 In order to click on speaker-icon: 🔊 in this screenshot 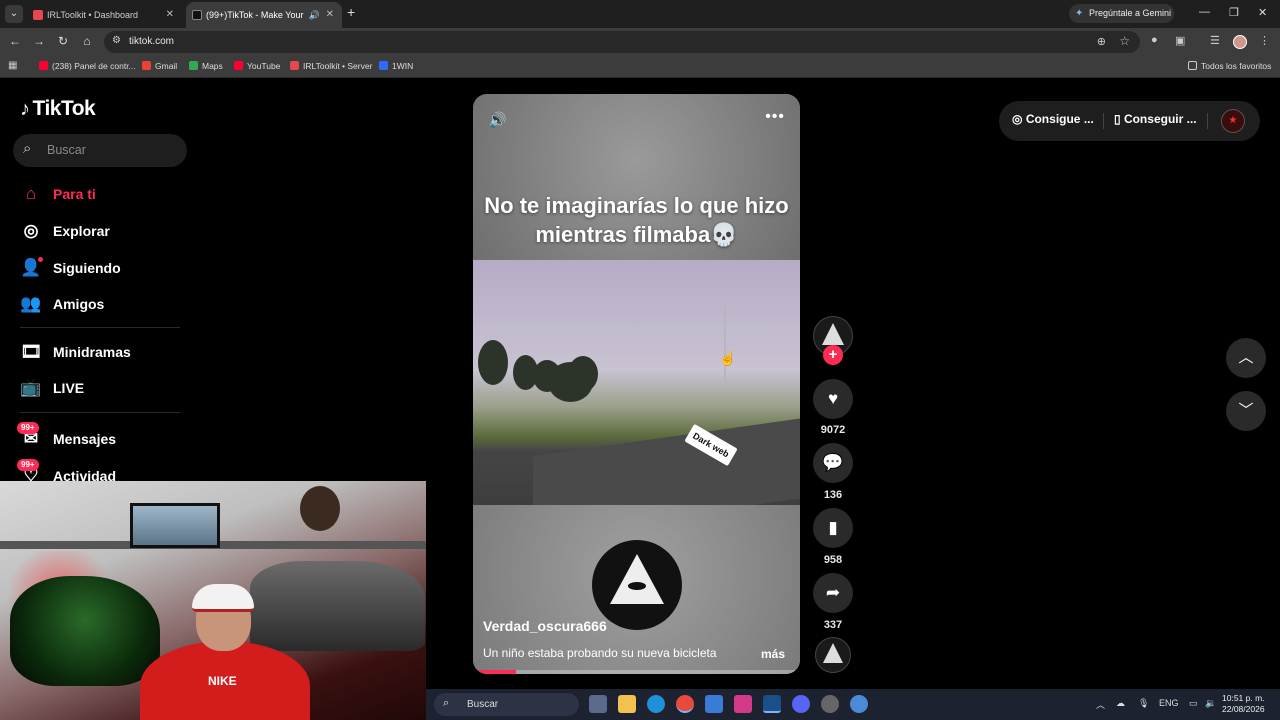, I will do `click(314, 15)`.